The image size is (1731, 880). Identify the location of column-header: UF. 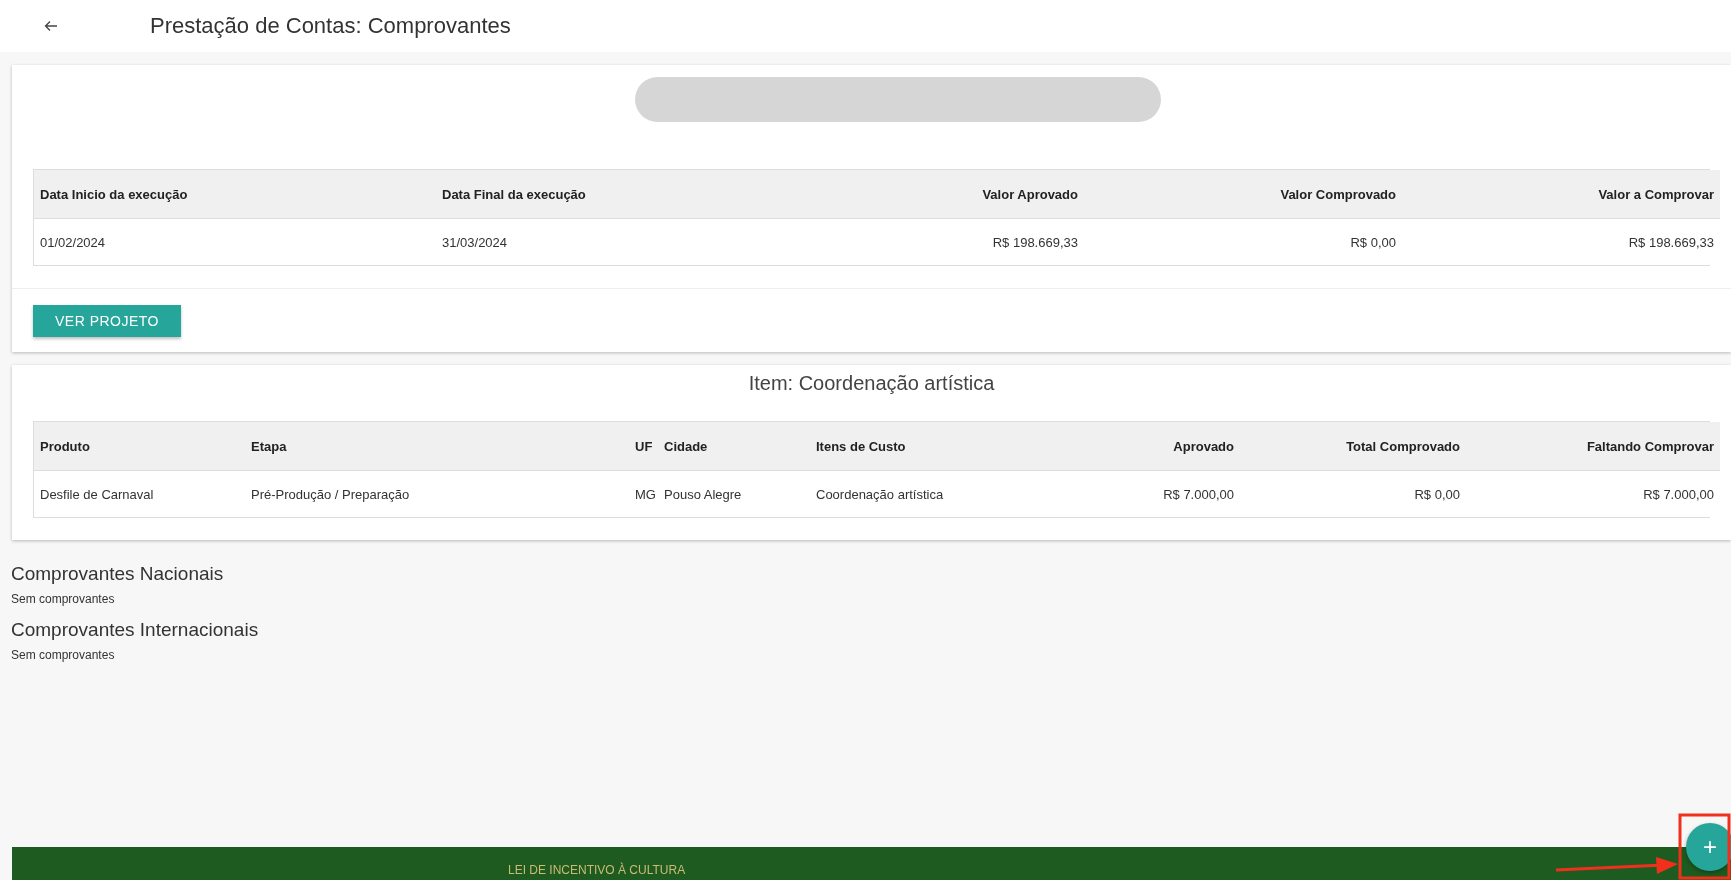
(643, 446).